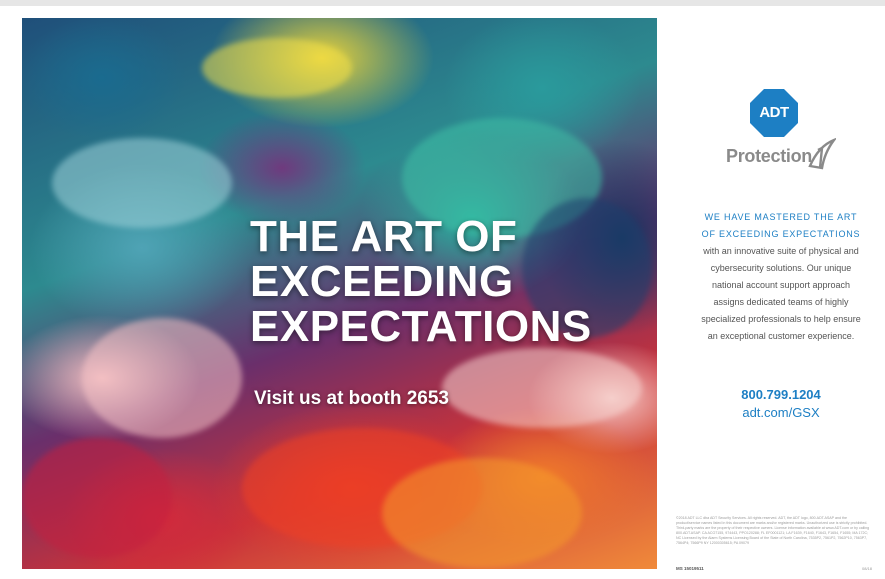 The width and height of the screenshot is (885, 579). I want to click on copy-line-4: assigns dedicated teams of highly, so click(781, 302).